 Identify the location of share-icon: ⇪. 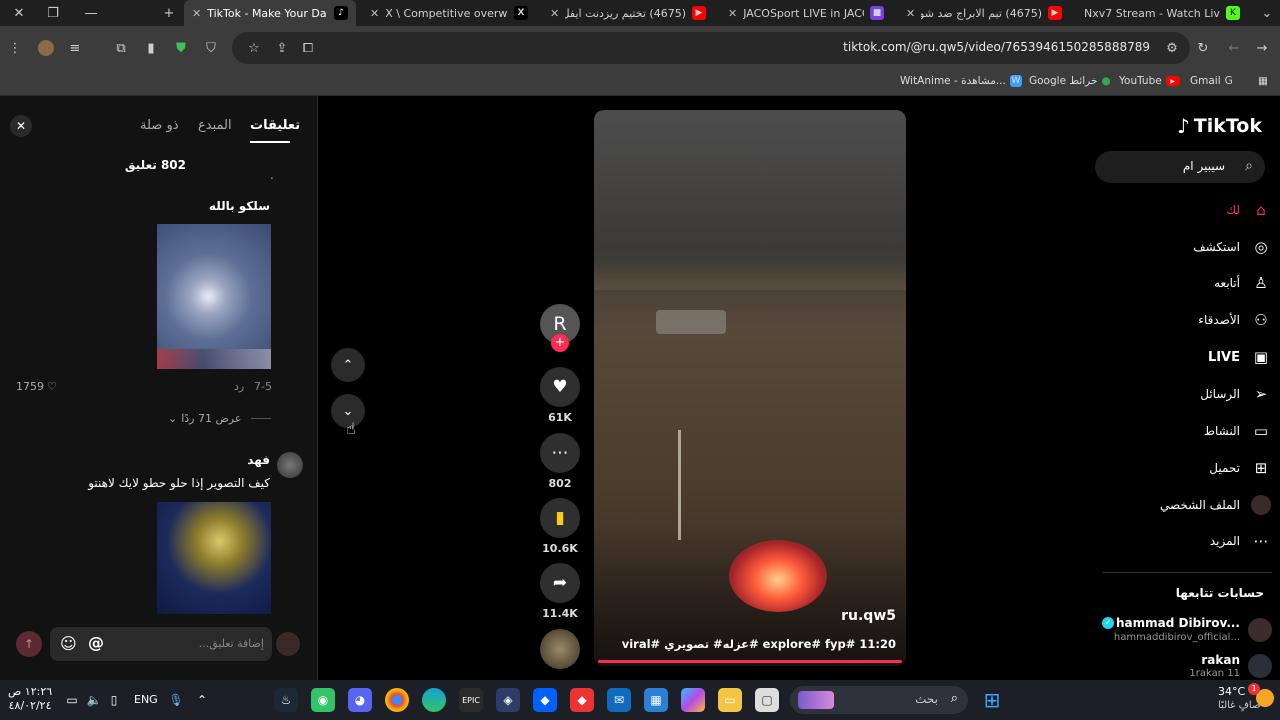
(282, 48).